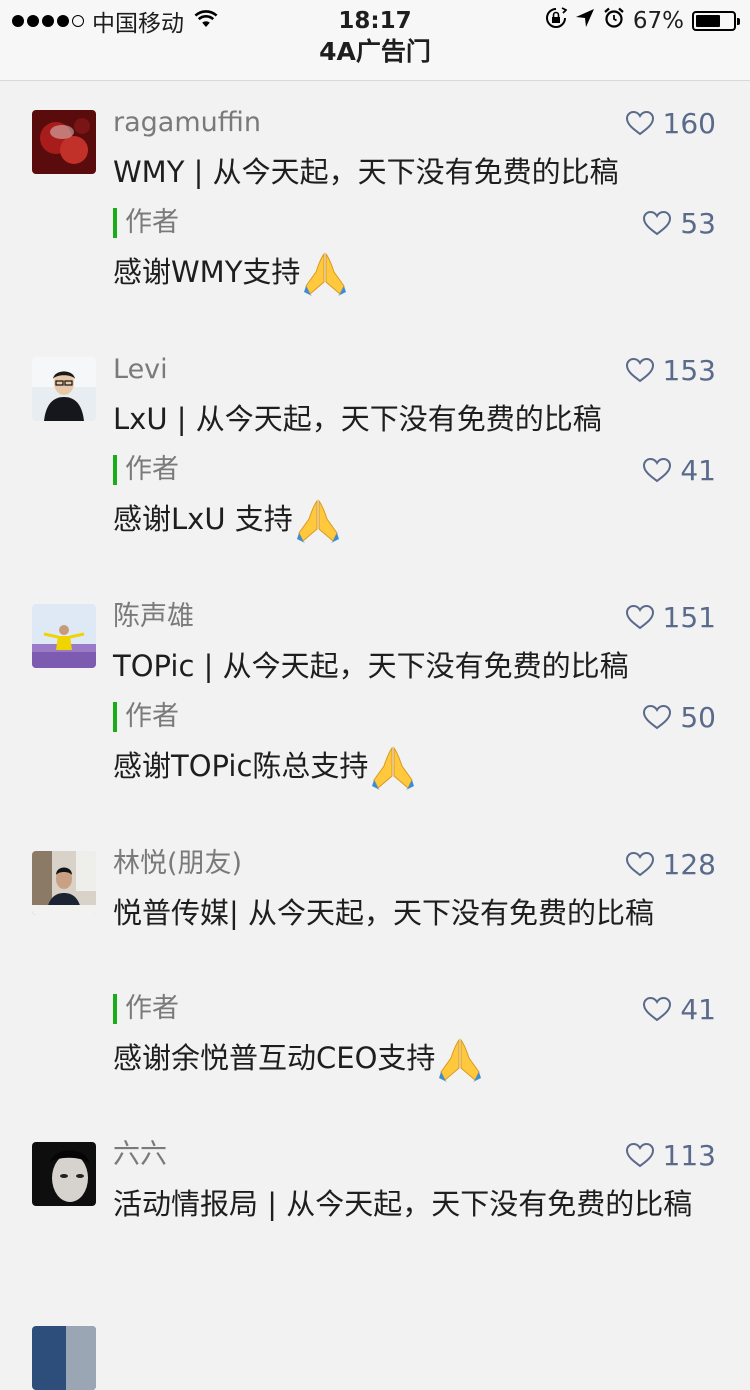 The height and width of the screenshot is (1390, 750). I want to click on like-button: 151, so click(670, 617).